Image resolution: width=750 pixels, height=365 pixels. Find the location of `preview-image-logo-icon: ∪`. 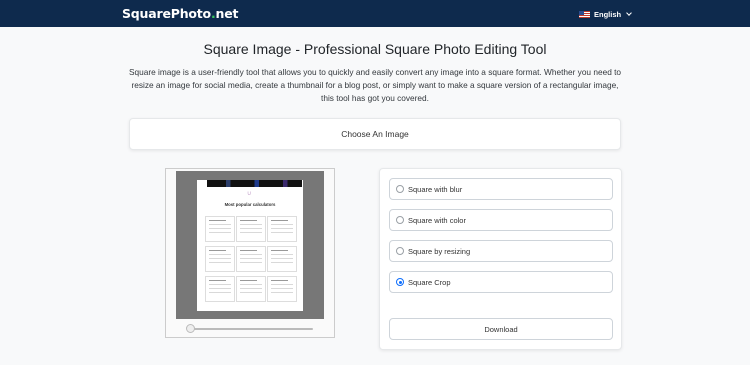

preview-image-logo-icon: ∪ is located at coordinates (249, 194).